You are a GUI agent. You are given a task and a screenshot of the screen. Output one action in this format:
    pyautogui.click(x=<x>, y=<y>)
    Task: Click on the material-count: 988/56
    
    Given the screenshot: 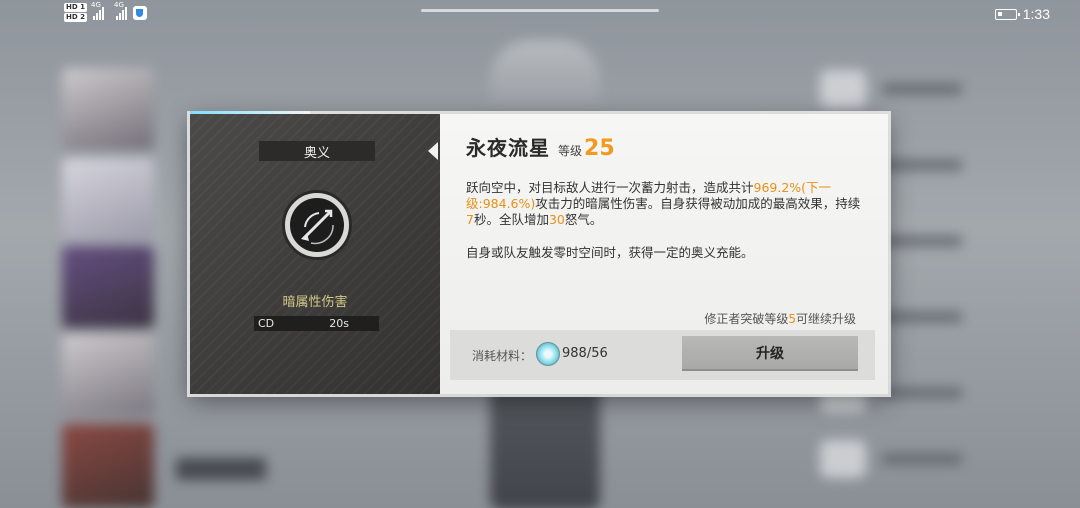 What is the action you would take?
    pyautogui.click(x=585, y=353)
    